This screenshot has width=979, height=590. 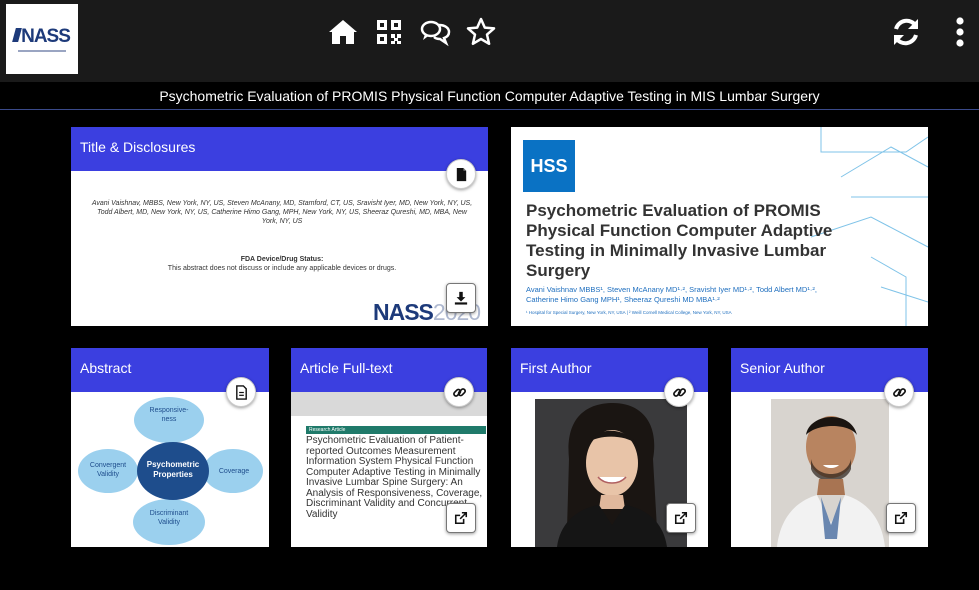 I want to click on first-author-link-button, so click(x=679, y=392).